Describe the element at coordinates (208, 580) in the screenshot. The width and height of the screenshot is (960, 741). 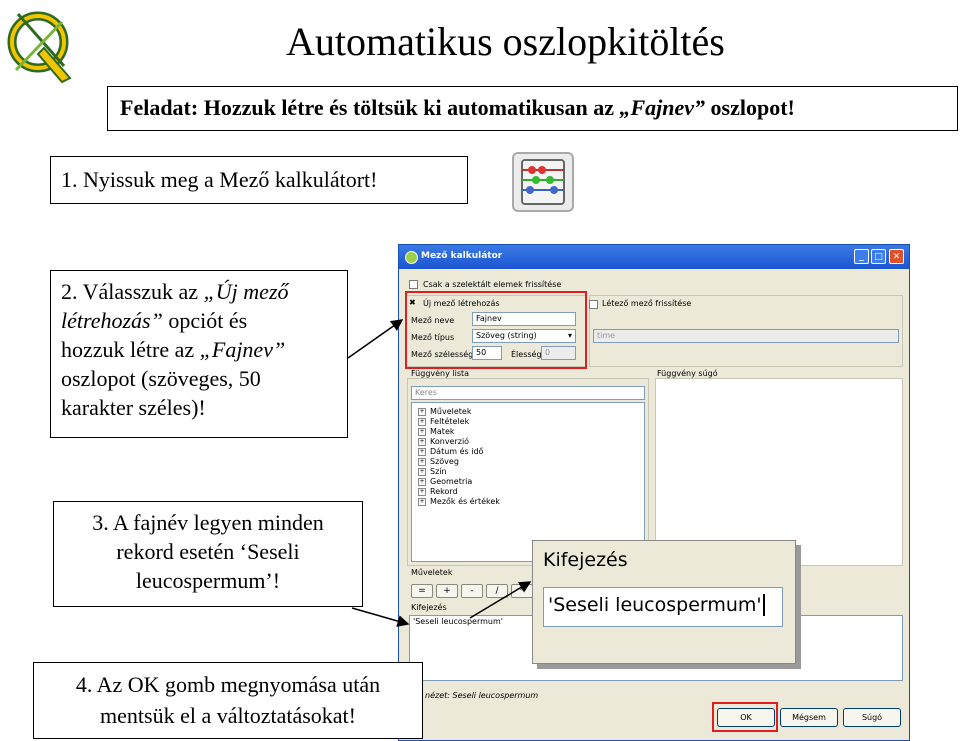
I see `step3-line-3: leucospermum’!` at that location.